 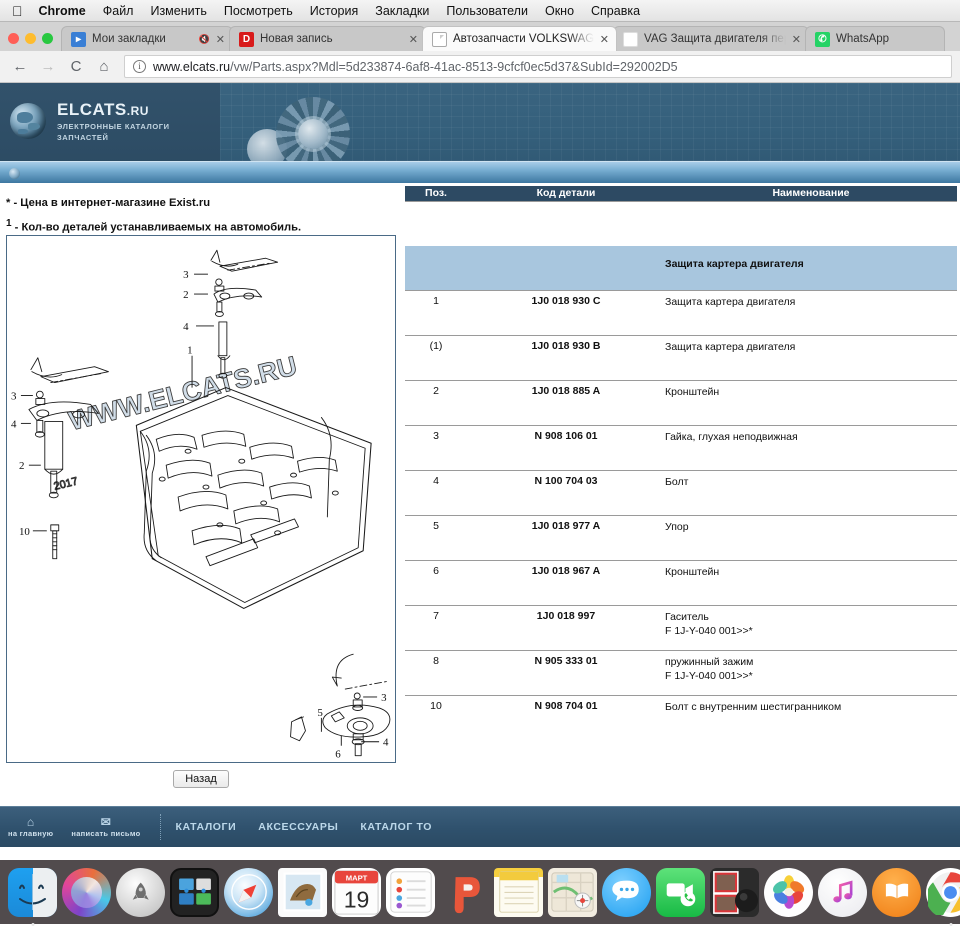 I want to click on dock-item-mail, so click(x=302, y=892).